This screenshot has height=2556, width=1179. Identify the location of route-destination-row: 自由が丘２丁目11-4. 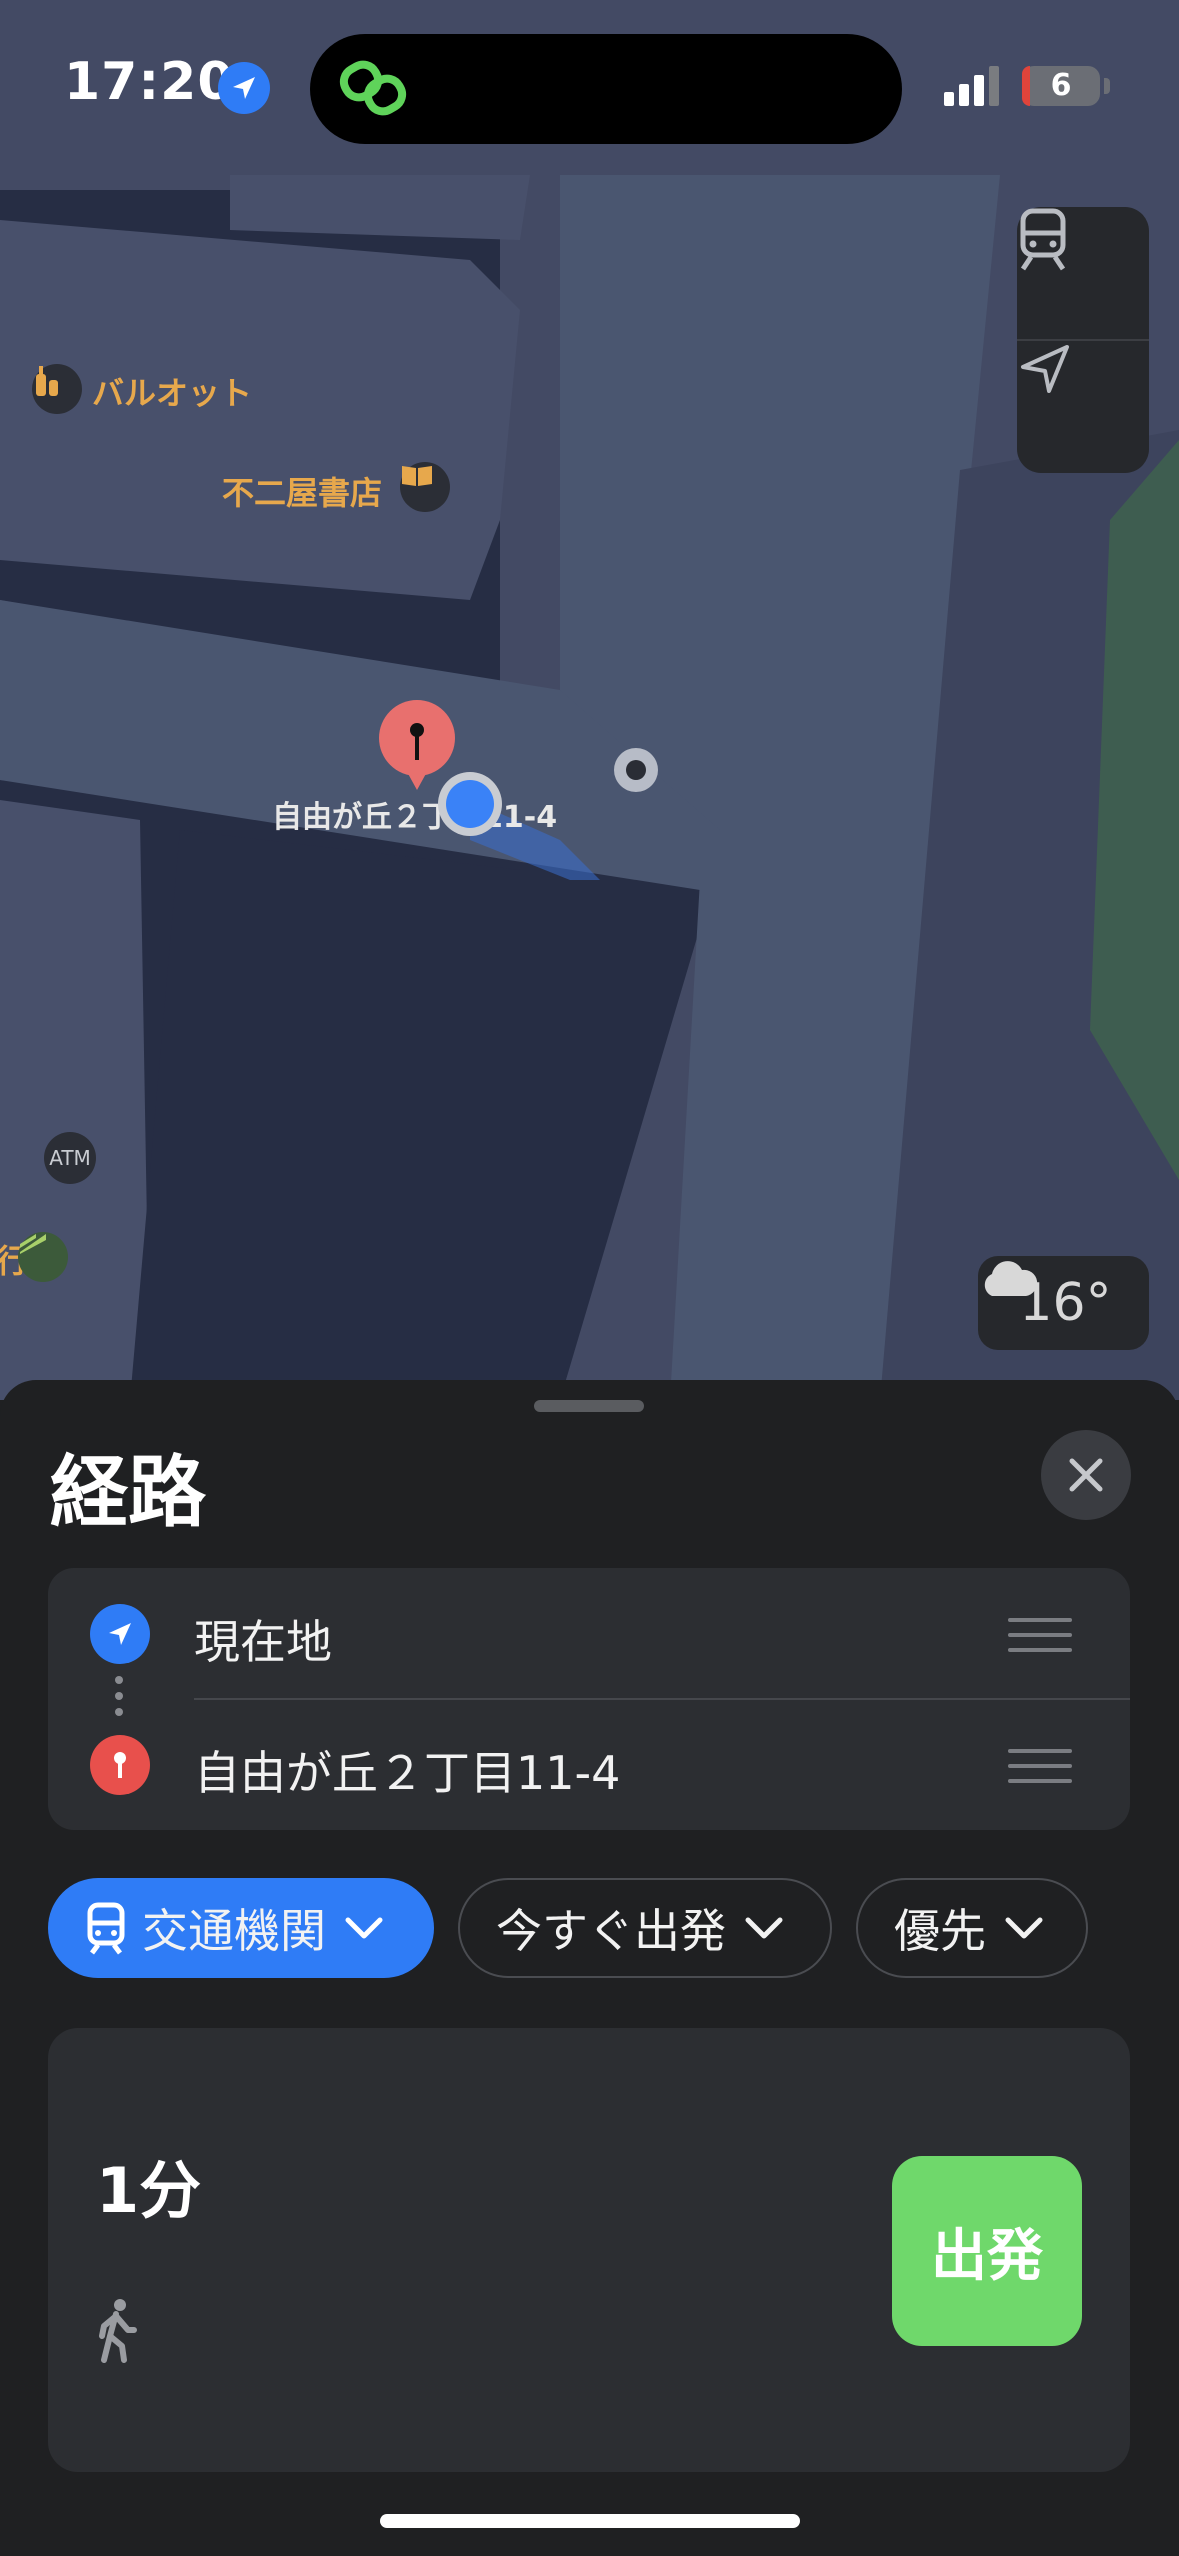
(589, 1764).